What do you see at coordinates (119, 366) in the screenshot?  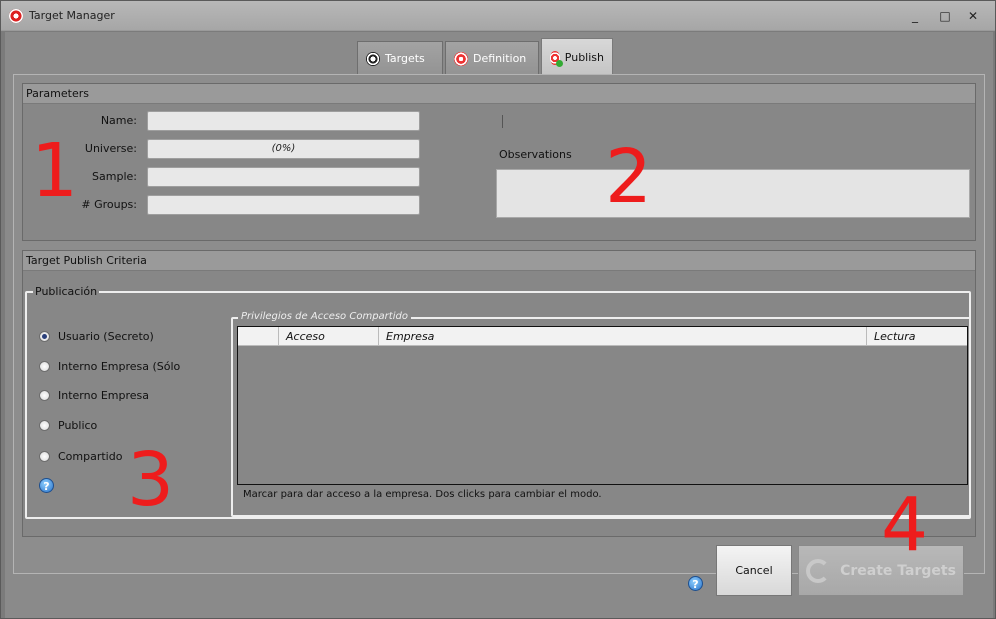 I see `radio-label: Interno Empresa (Sólo` at bounding box center [119, 366].